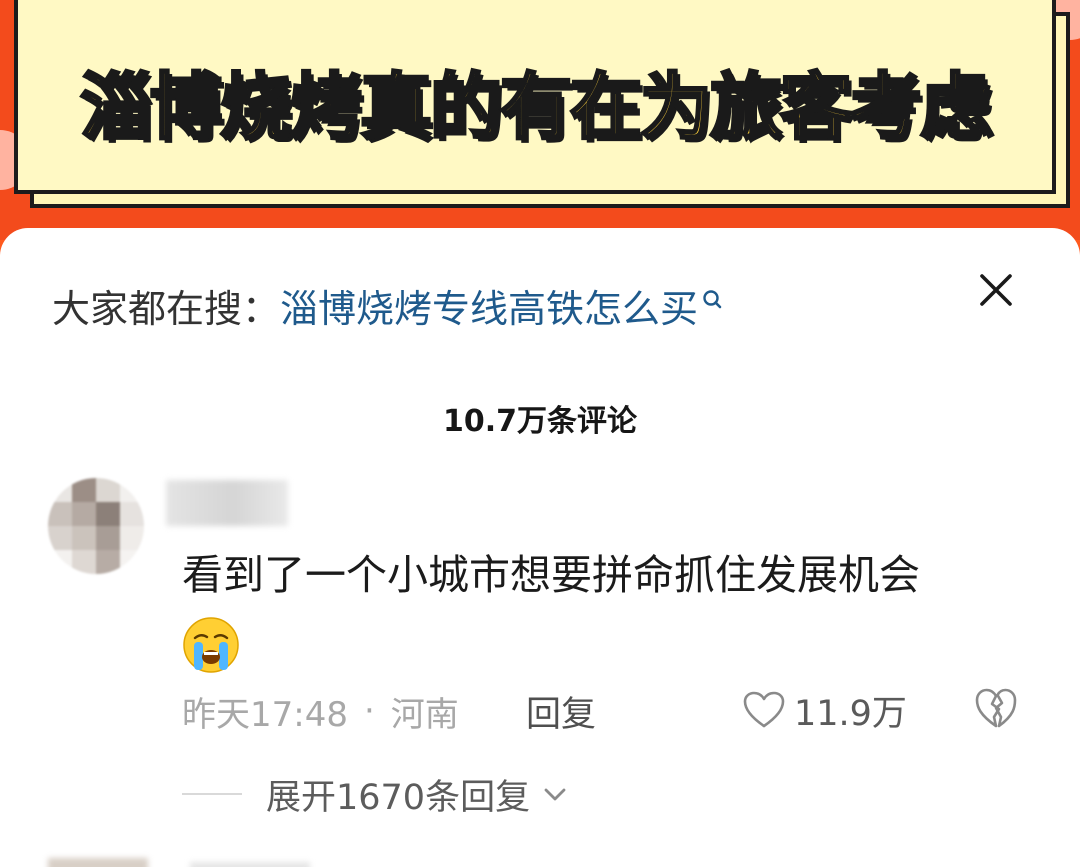 The height and width of the screenshot is (867, 1080). Describe the element at coordinates (166, 308) in the screenshot. I see `trending-search-prefix: 大家都在搜：` at that location.